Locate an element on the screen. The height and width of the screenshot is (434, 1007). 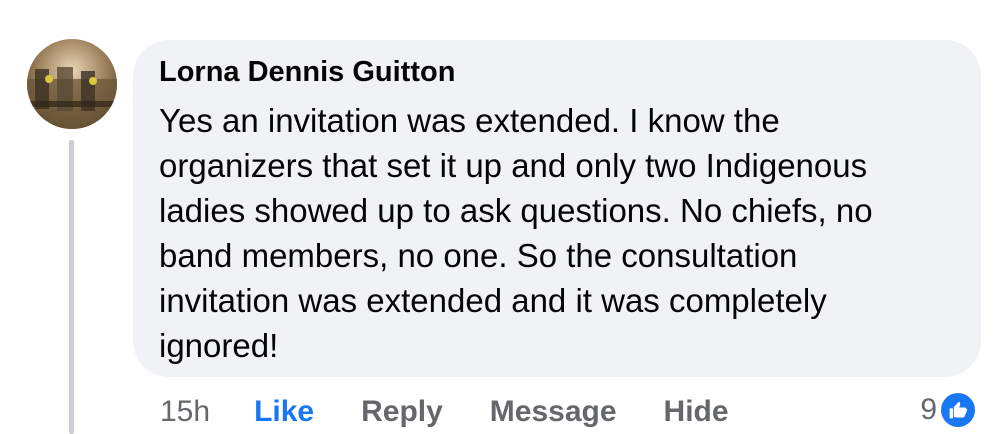
reaction-count: 9 is located at coordinates (928, 409).